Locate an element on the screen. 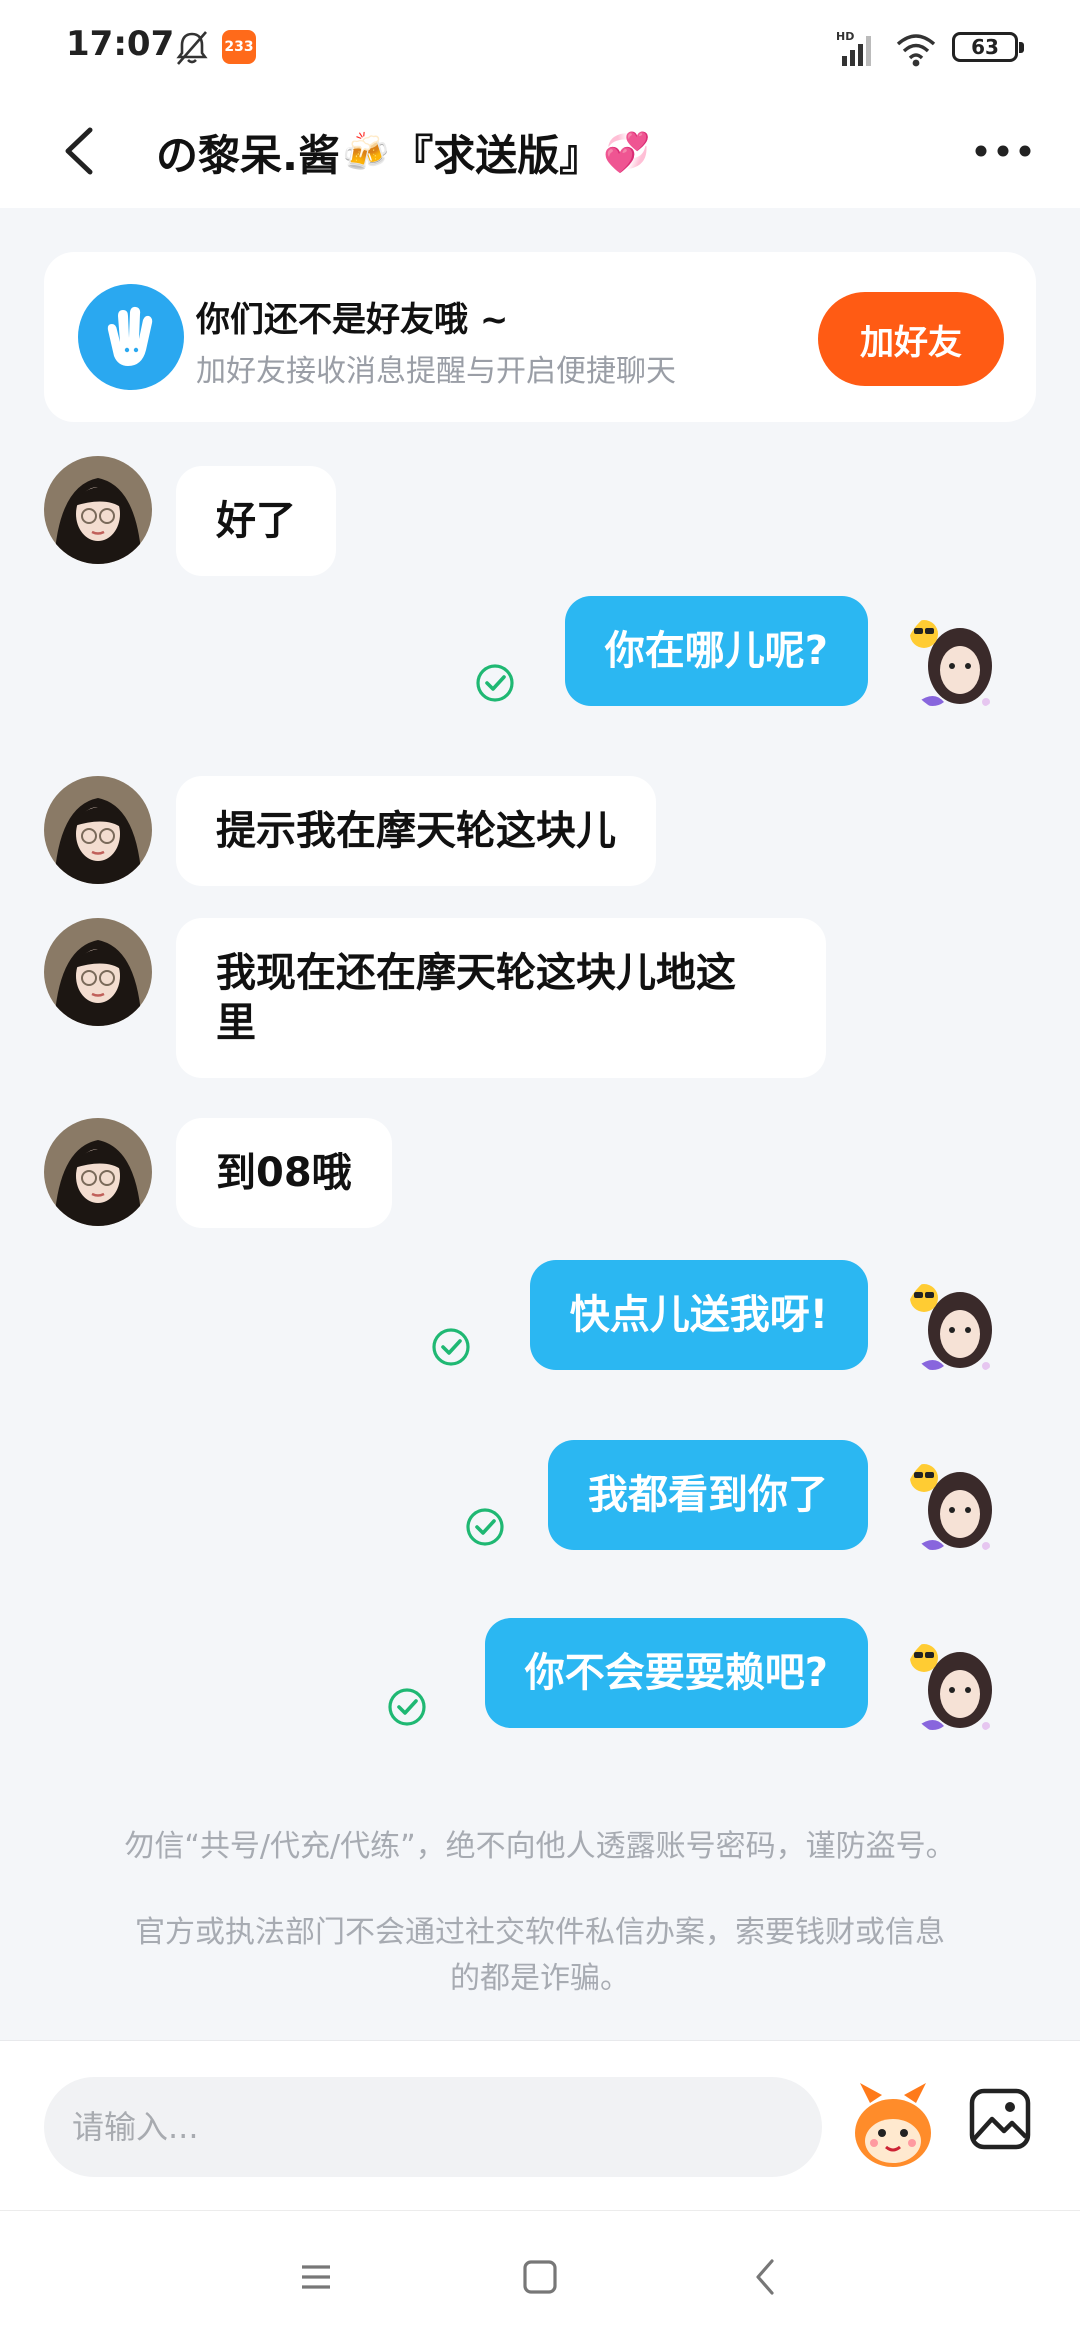 Image resolution: width=1080 pixels, height=2340 pixels. chat-title-suffix: 『求送版』 is located at coordinates (496, 155).